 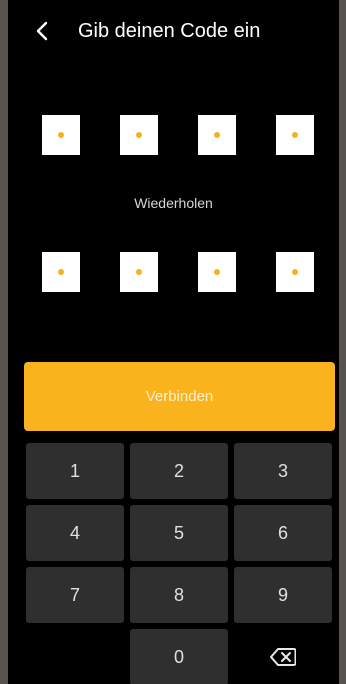 What do you see at coordinates (173, 272) in the screenshot?
I see `repeat-code-input-row` at bounding box center [173, 272].